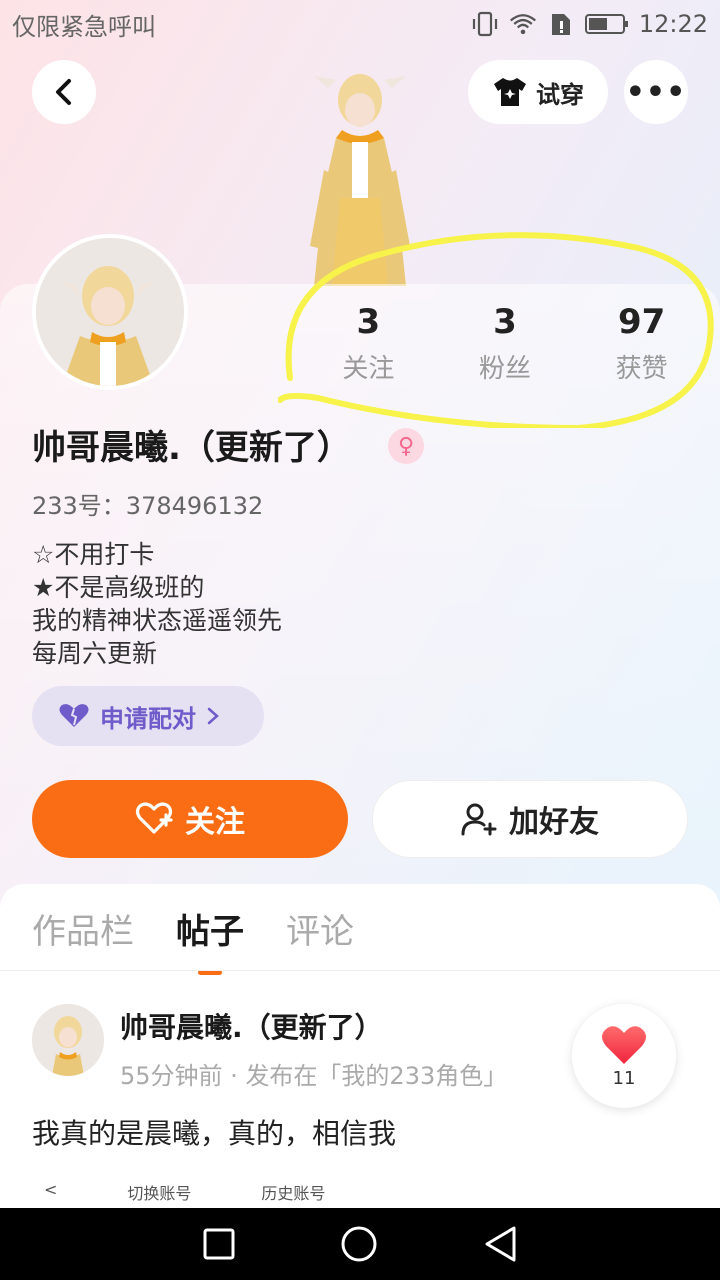 This screenshot has width=720, height=1280. I want to click on follow-button: 关注, so click(190, 819).